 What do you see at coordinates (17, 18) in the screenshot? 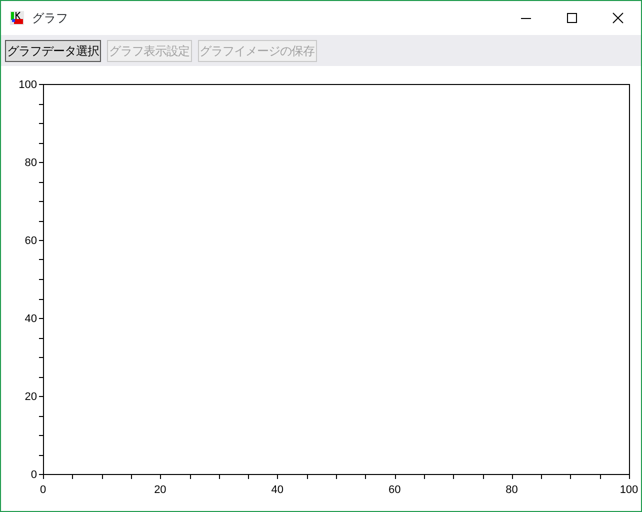
I see `app-icon` at bounding box center [17, 18].